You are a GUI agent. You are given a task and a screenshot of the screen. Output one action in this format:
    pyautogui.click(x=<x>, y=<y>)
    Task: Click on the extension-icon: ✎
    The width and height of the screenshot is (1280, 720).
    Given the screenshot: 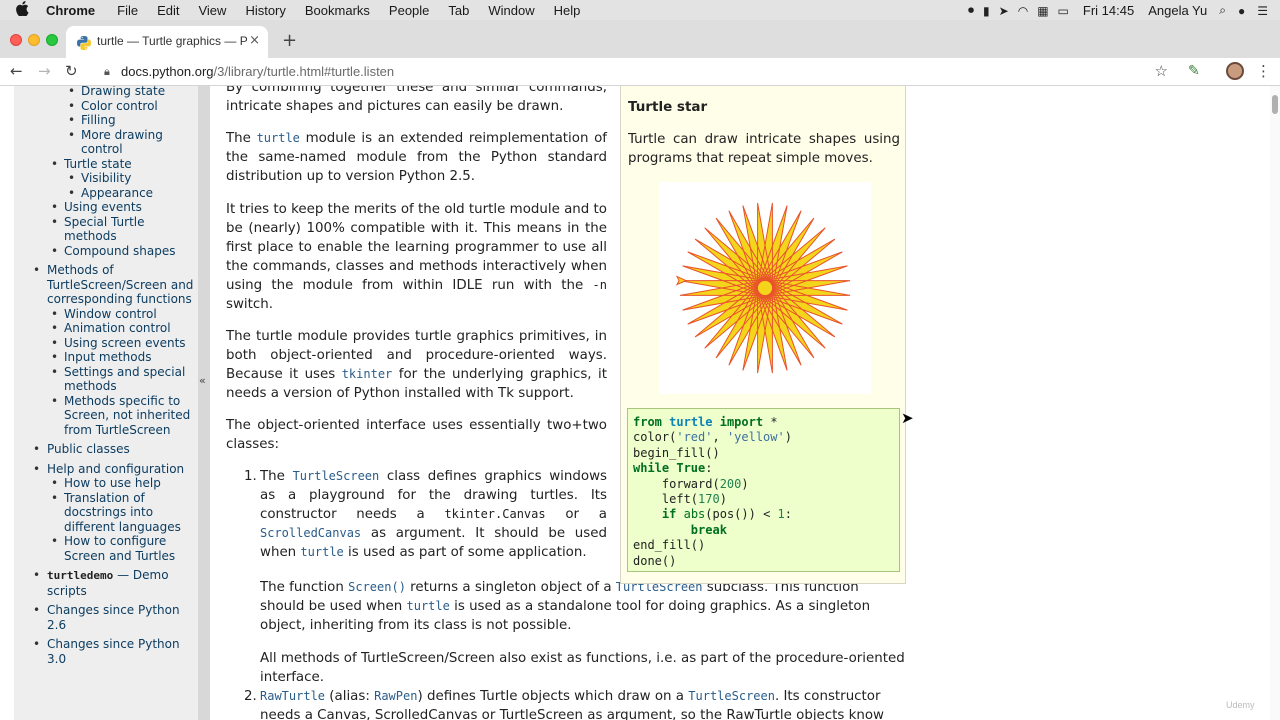 What is the action you would take?
    pyautogui.click(x=1194, y=71)
    